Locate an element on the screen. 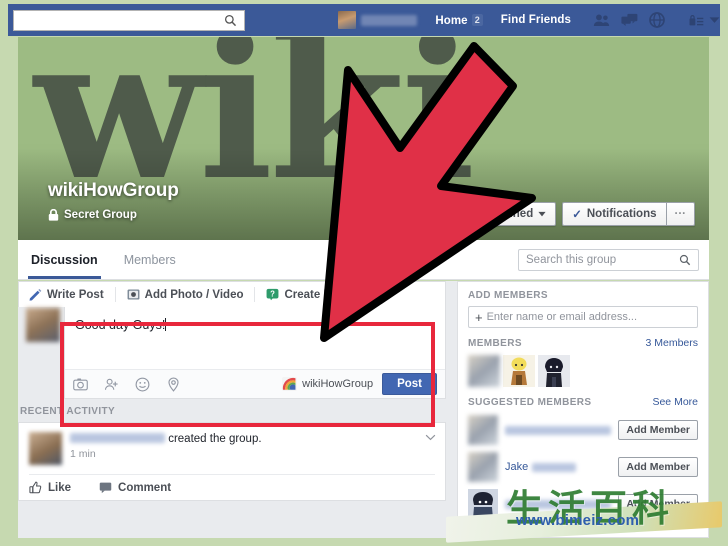 This screenshot has height=546, width=728. recent-activity-card: created the group. 1 min Like Comment is located at coordinates (232, 461).